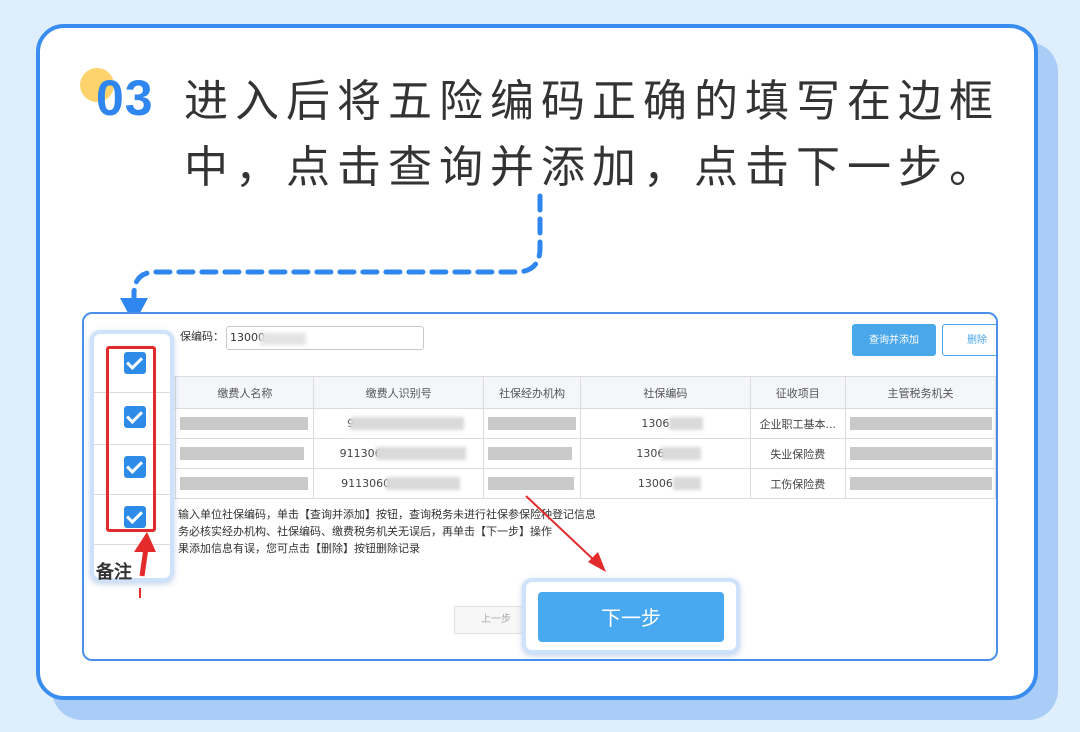 This screenshot has height=732, width=1080. What do you see at coordinates (565, 533) in the screenshot?
I see `pointer-arrow-icon` at bounding box center [565, 533].